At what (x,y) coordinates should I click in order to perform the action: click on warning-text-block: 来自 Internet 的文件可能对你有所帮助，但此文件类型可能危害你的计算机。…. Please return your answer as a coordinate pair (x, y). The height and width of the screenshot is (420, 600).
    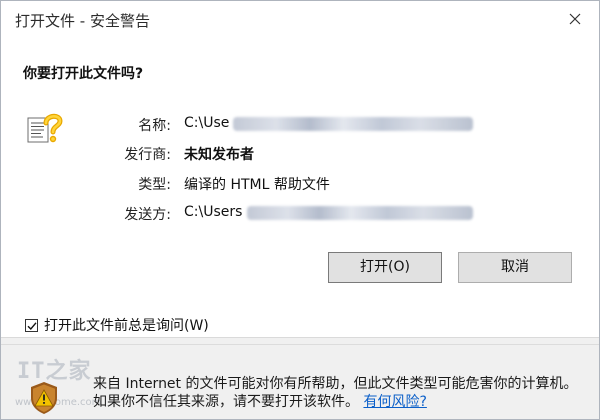
    Looking at the image, I should click on (338, 393).